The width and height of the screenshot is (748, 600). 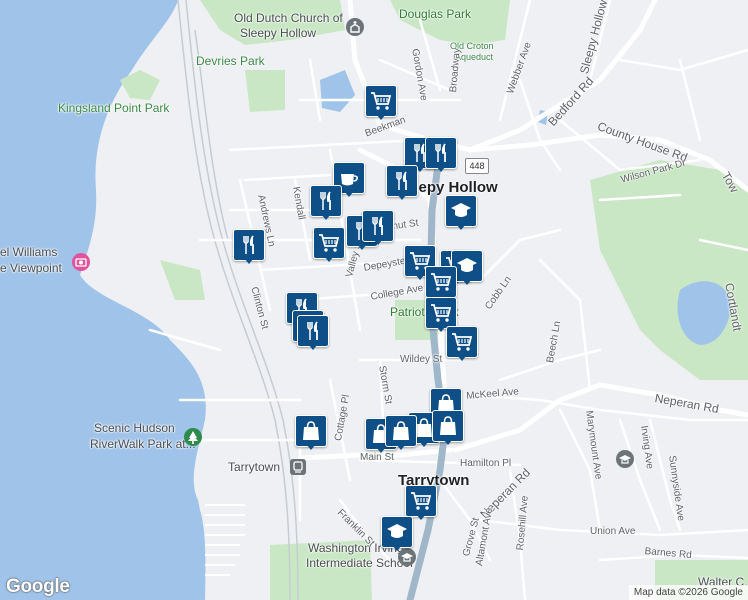 What do you see at coordinates (193, 437) in the screenshot?
I see `park-tree-icon` at bounding box center [193, 437].